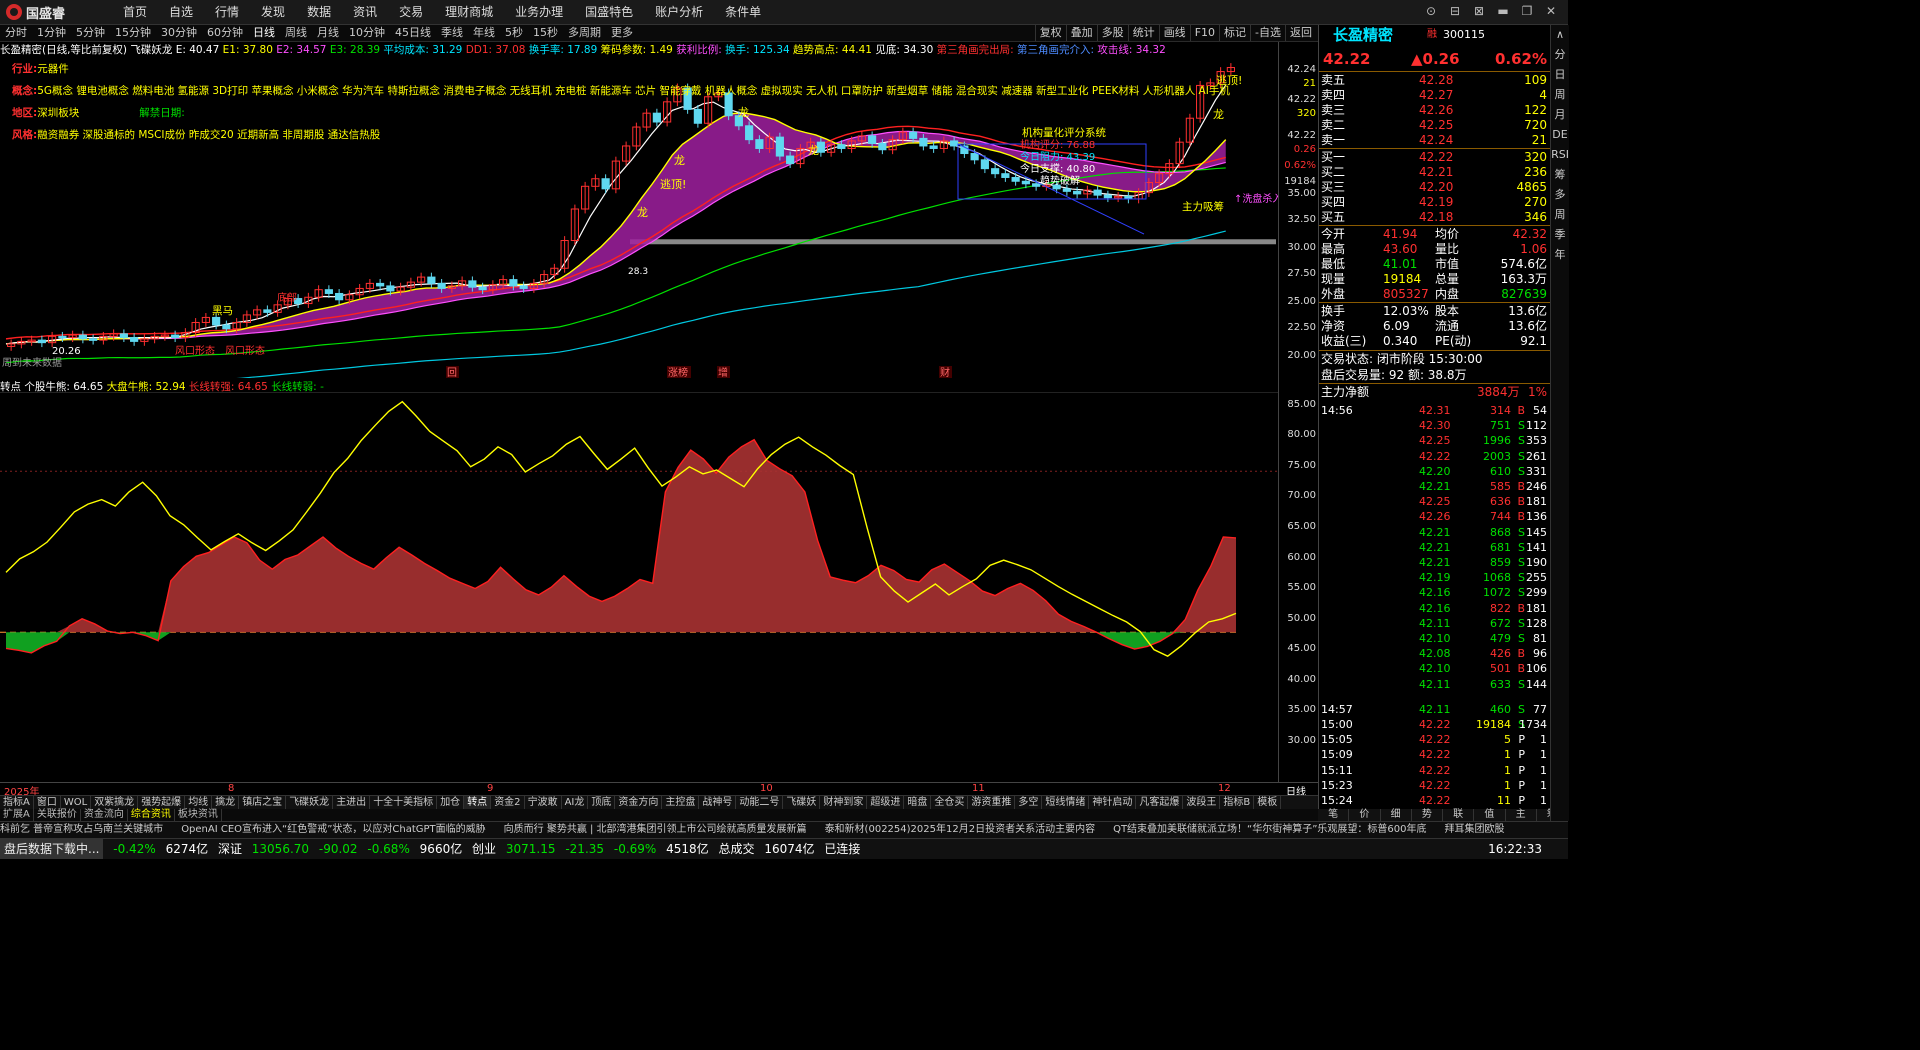  Describe the element at coordinates (225, 33) in the screenshot. I see `period-5: 60分钟` at that location.